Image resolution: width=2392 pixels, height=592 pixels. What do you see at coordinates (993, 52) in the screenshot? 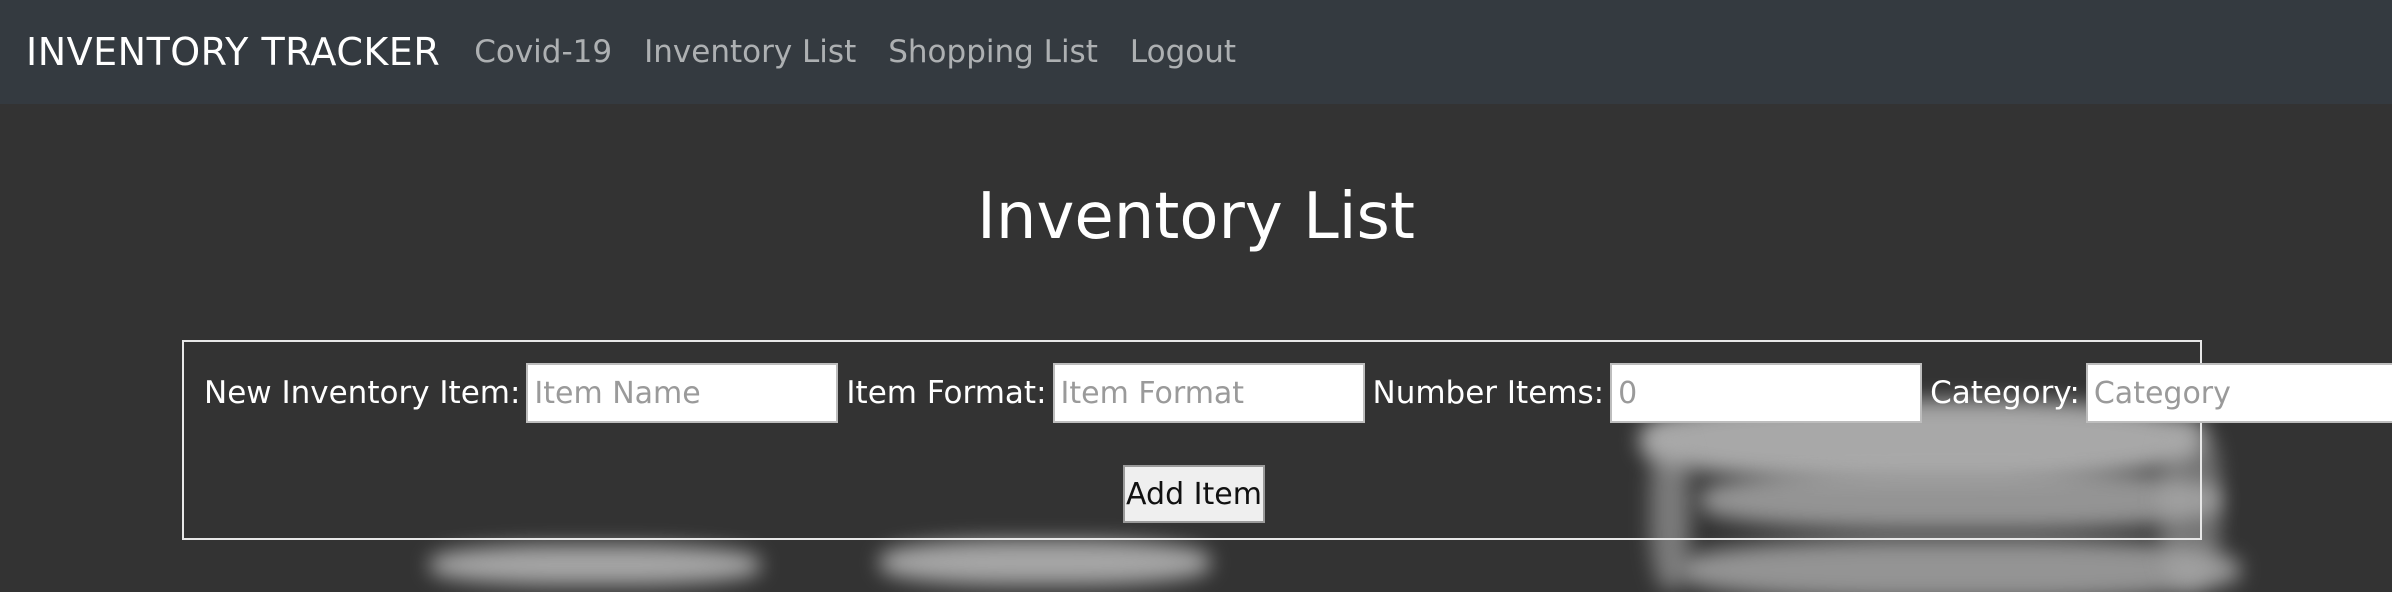
I see `nav-link-shopping-list: Shopping List` at bounding box center [993, 52].